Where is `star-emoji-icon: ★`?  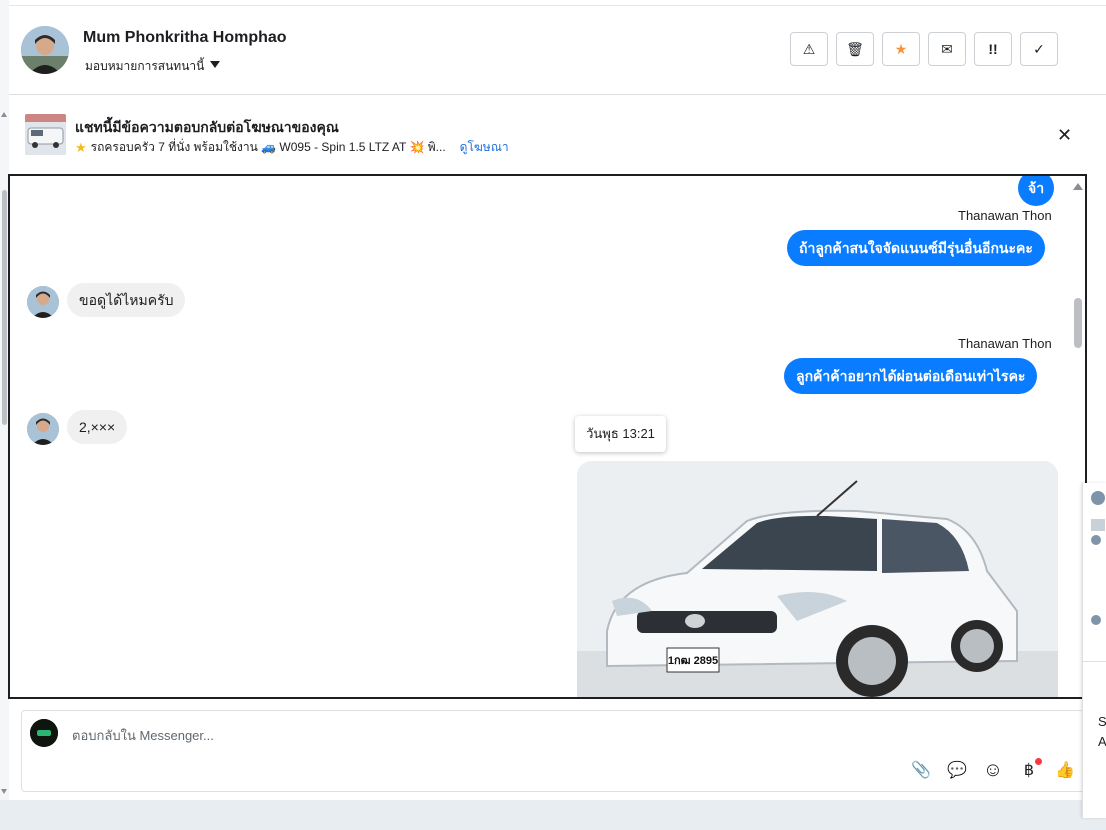
star-emoji-icon: ★ is located at coordinates (81, 147).